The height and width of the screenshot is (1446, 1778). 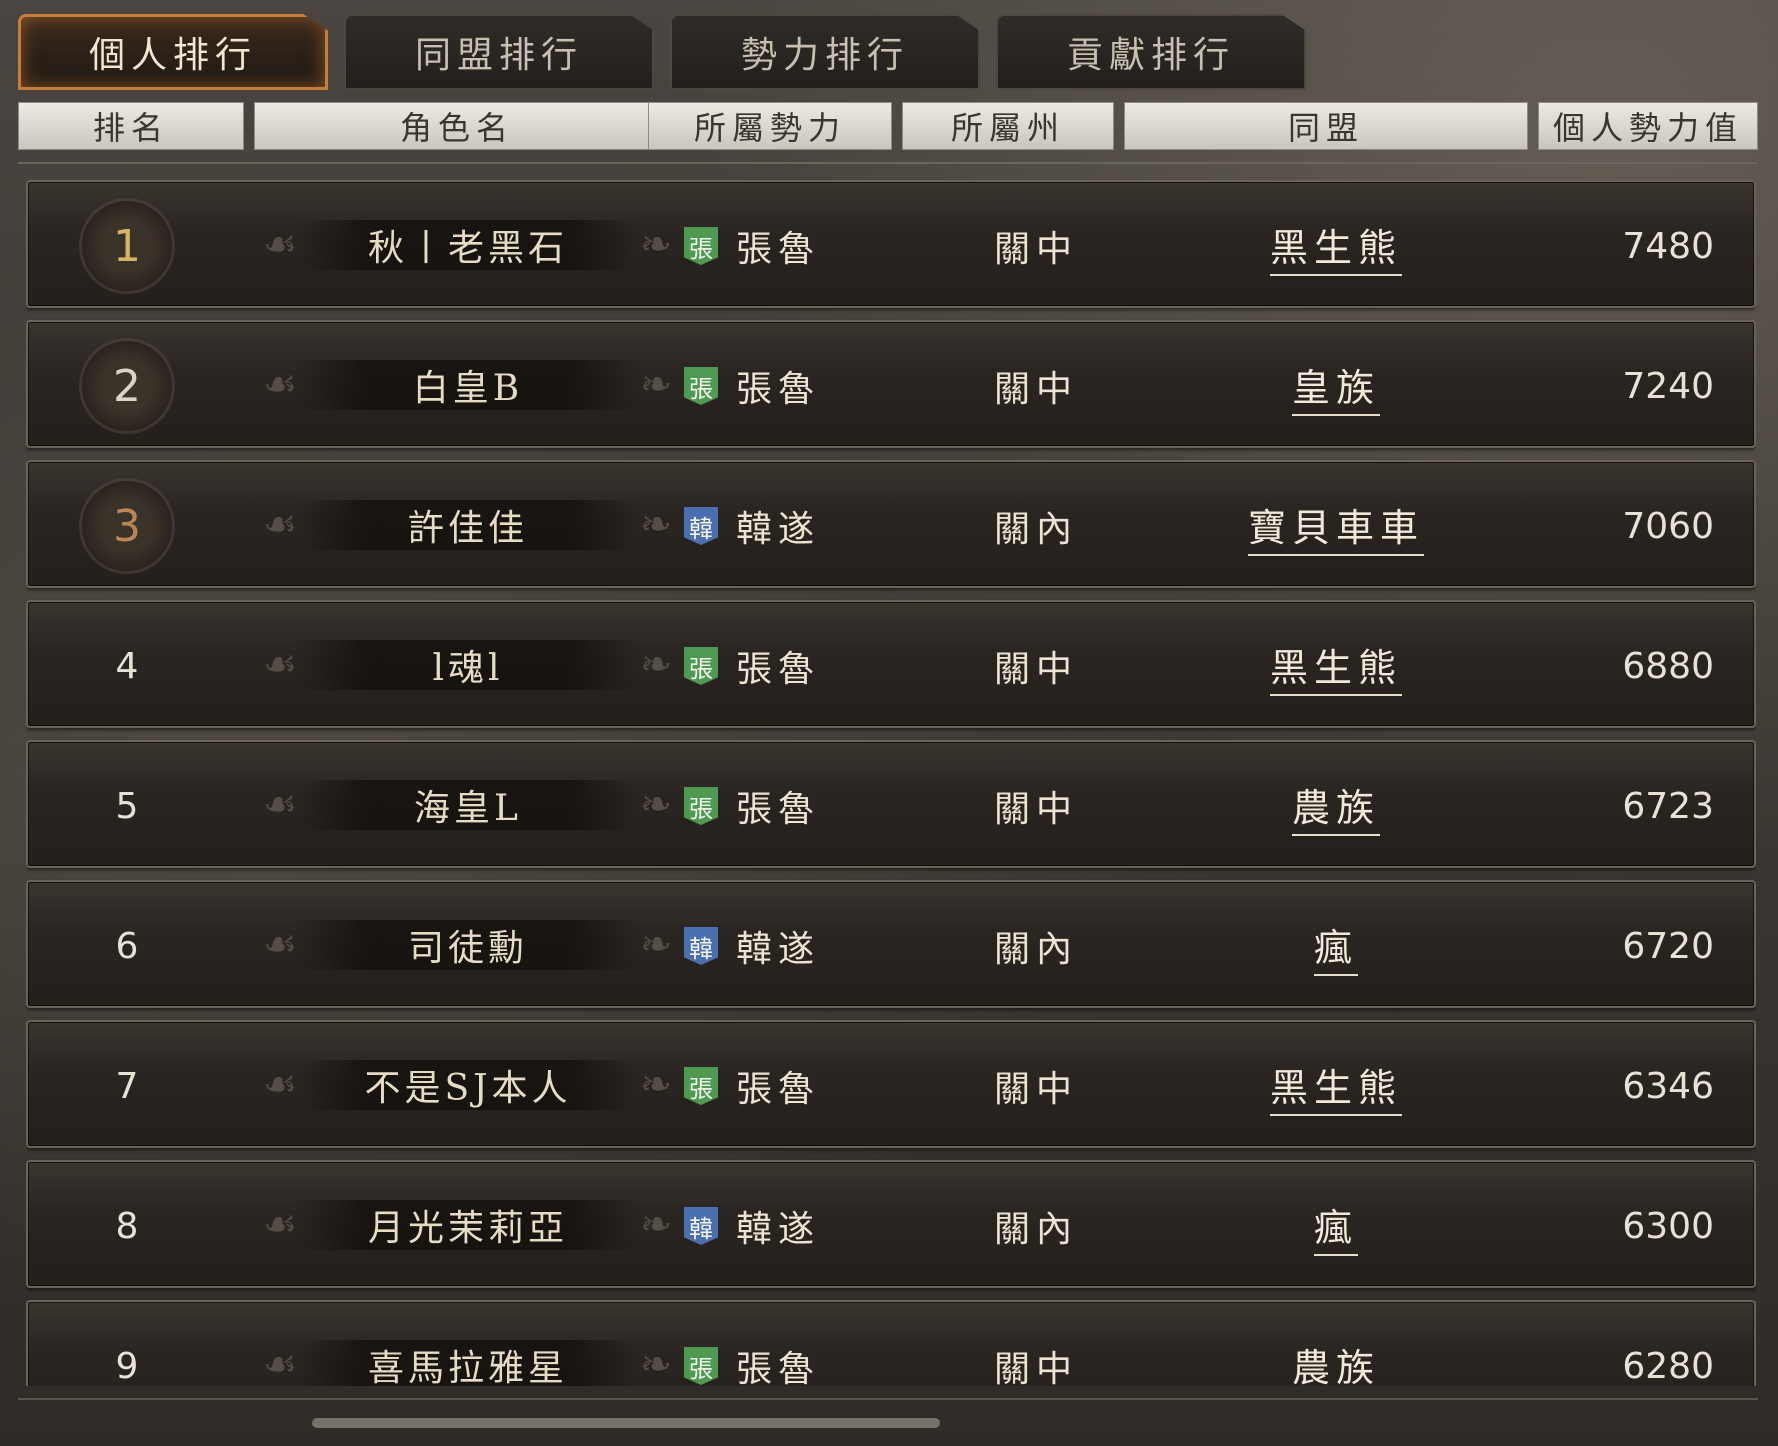 I want to click on power-value: 6280, so click(x=1668, y=1366).